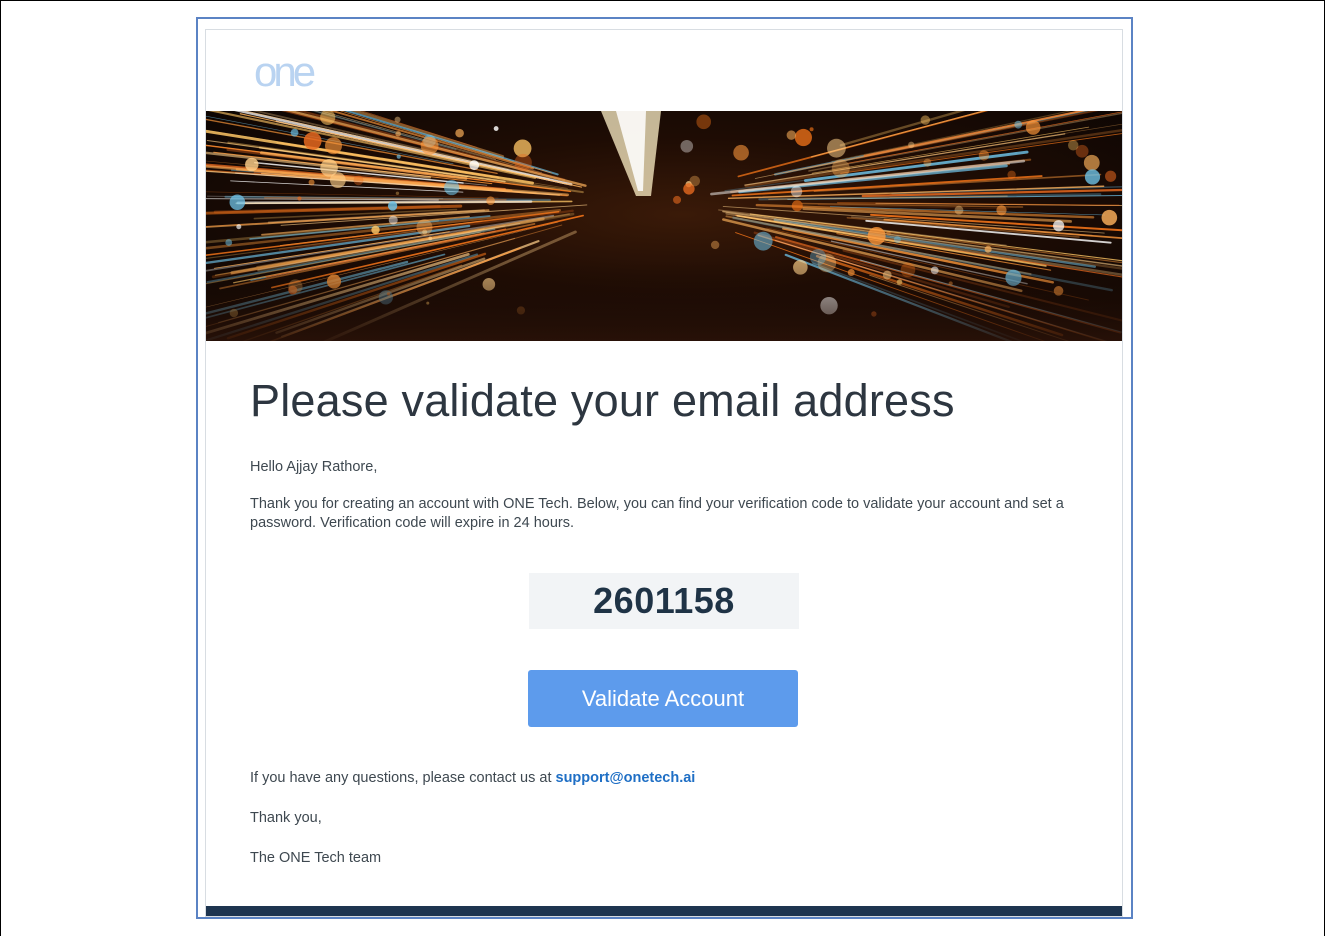 The width and height of the screenshot is (1327, 936). Describe the element at coordinates (286, 818) in the screenshot. I see `thanks-text: Thank you,` at that location.